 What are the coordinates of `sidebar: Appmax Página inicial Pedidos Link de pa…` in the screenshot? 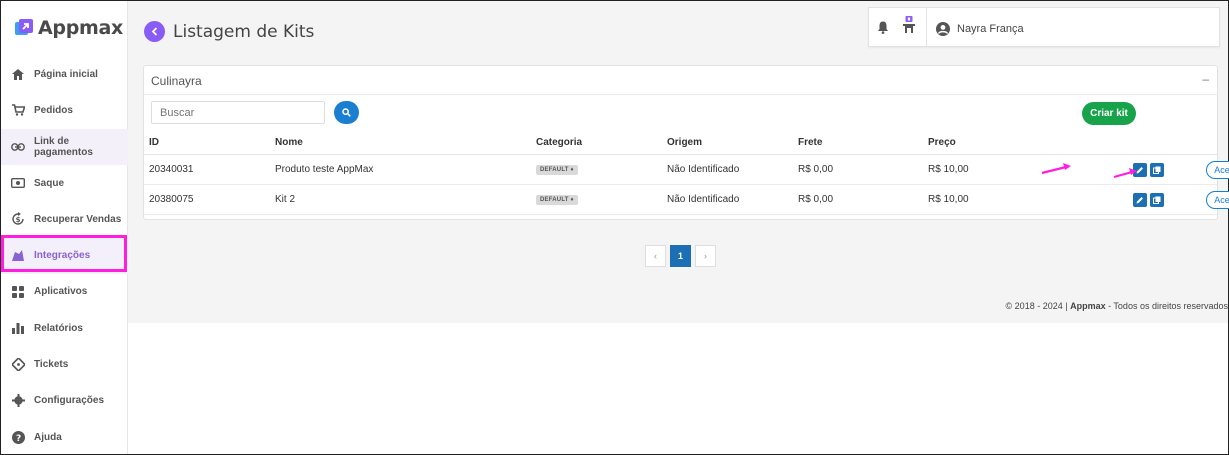 It's located at (64, 227).